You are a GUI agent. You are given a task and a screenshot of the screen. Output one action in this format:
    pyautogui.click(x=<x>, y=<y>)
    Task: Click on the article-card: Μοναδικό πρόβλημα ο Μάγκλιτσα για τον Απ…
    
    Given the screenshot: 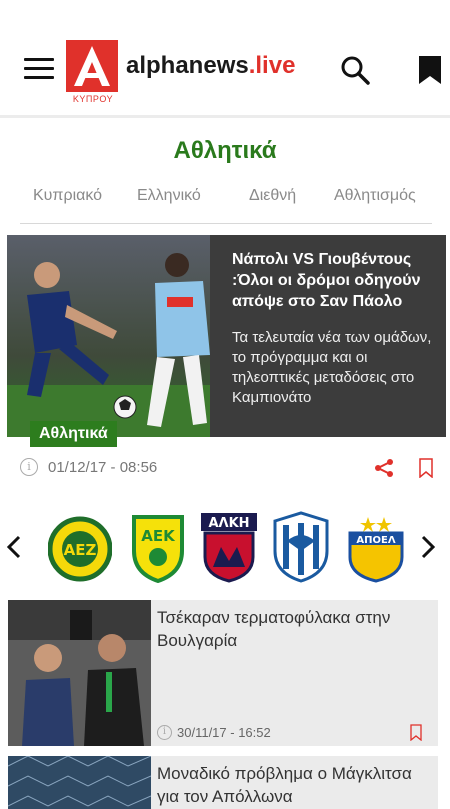 What is the action you would take?
    pyautogui.click(x=223, y=782)
    